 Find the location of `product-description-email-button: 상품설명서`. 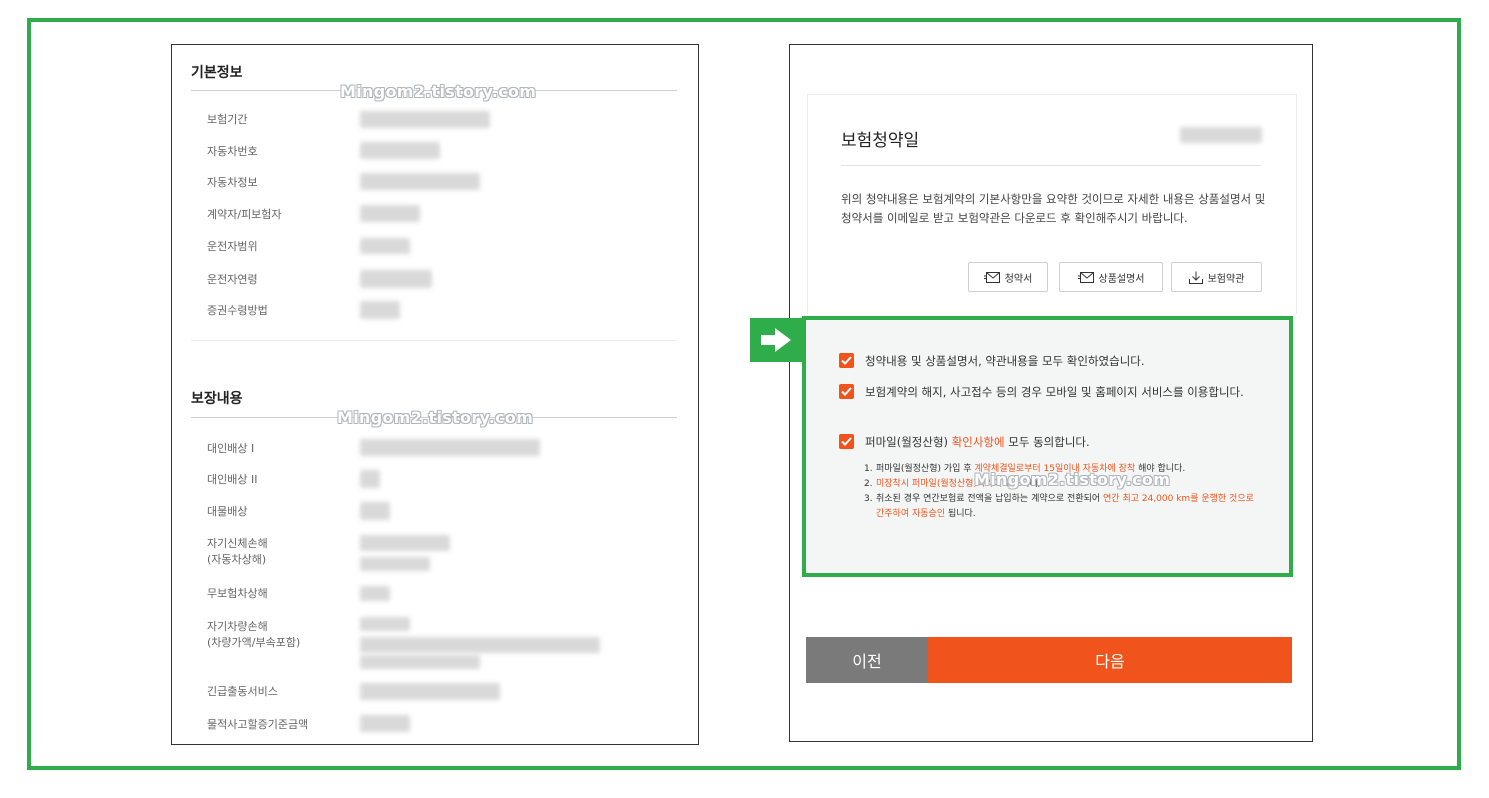

product-description-email-button: 상품설명서 is located at coordinates (1111, 277).